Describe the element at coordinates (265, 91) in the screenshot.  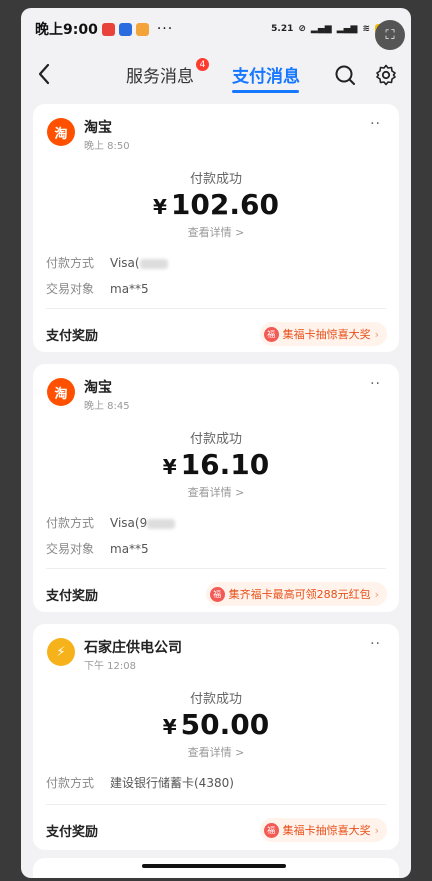
I see `active-tab-indicator` at that location.